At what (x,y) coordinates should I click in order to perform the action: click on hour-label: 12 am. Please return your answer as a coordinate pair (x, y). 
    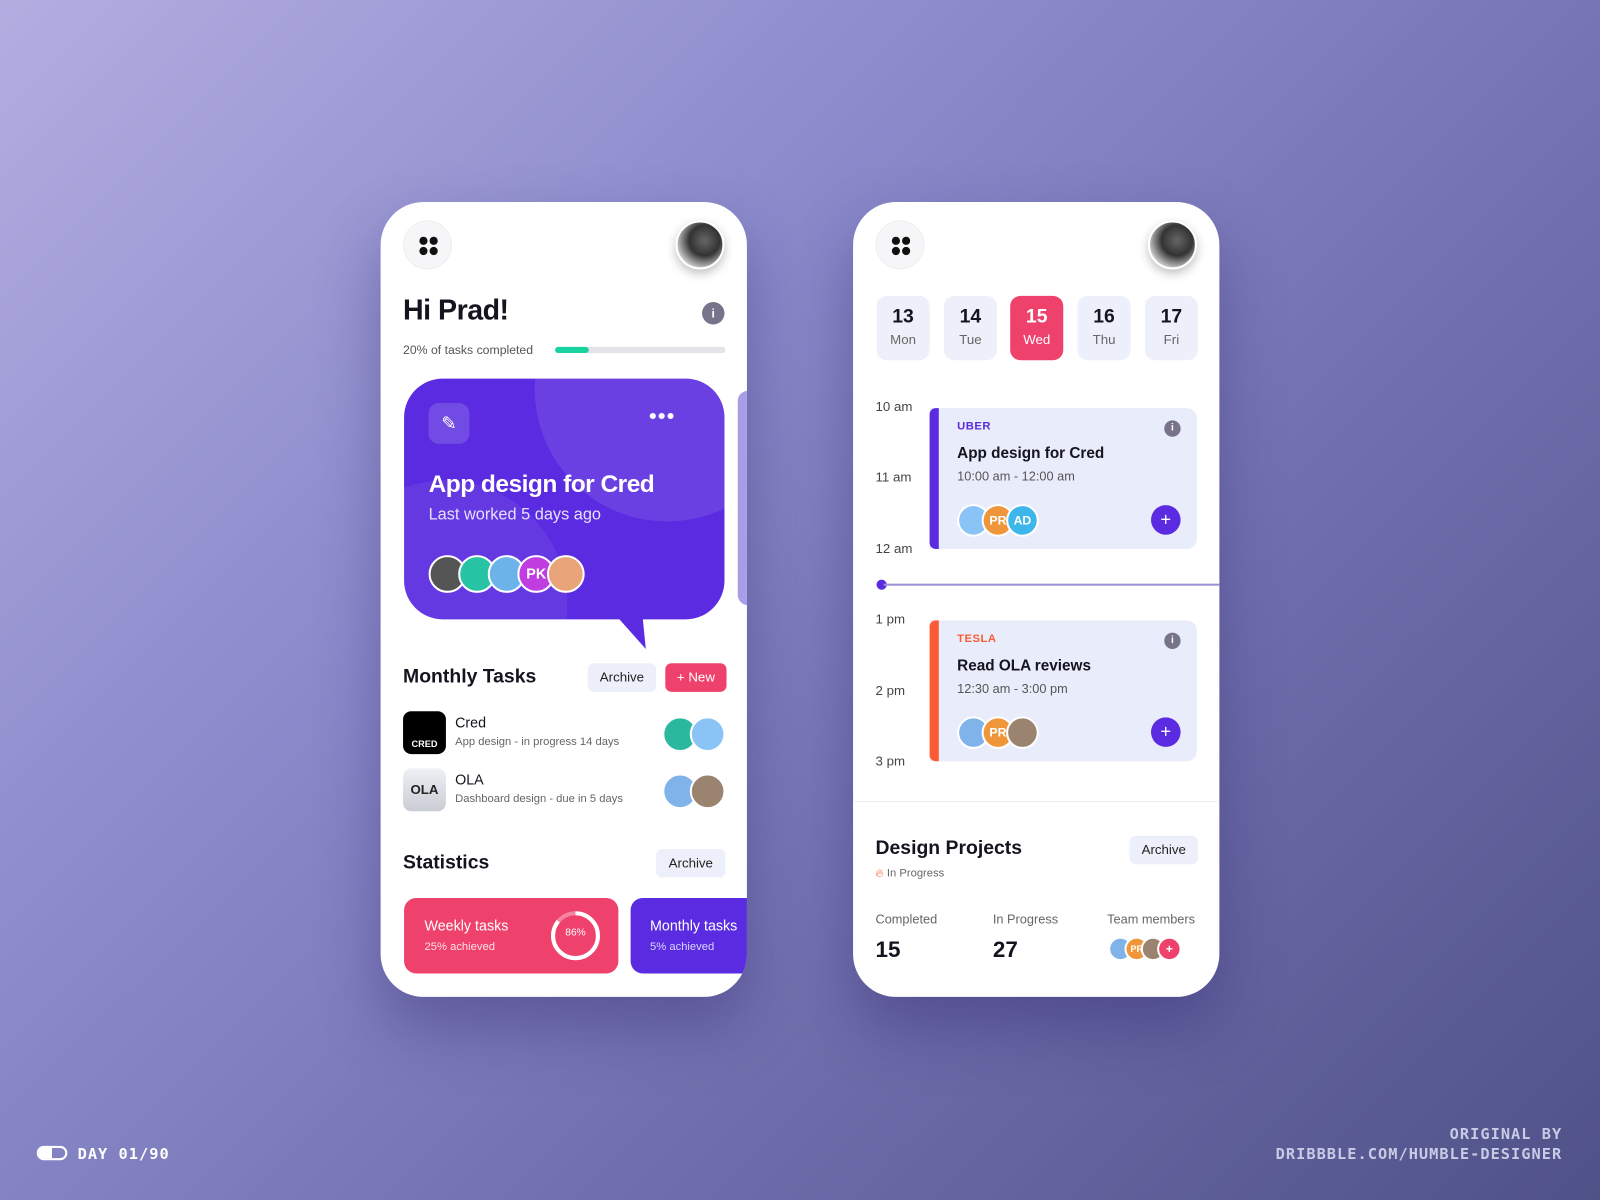
    Looking at the image, I should click on (894, 548).